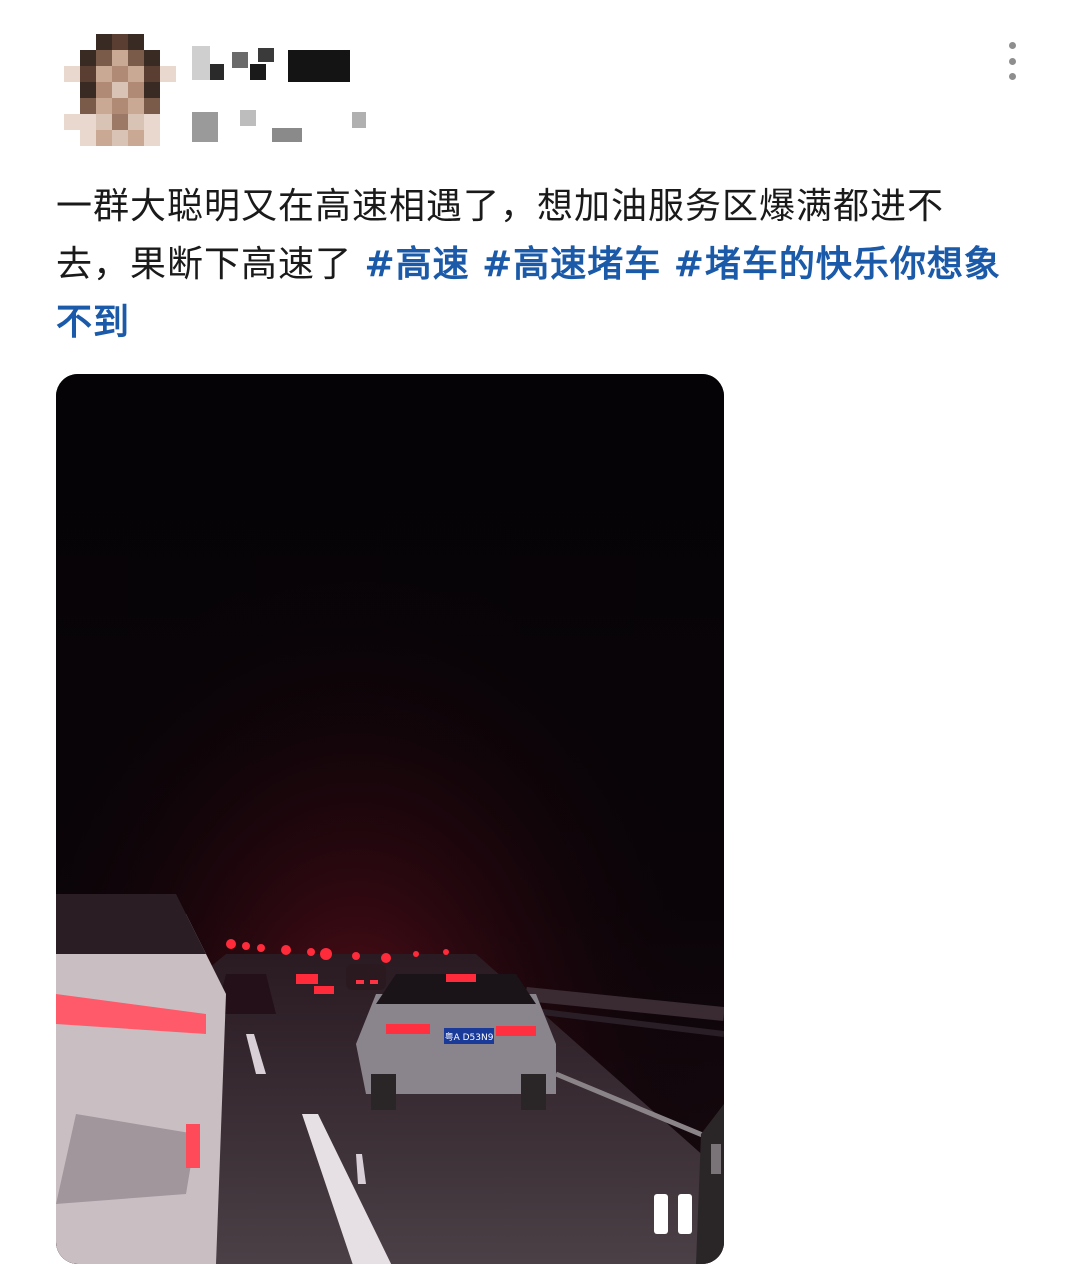 The width and height of the screenshot is (1080, 1272). I want to click on license-plate: 粤A D53N9, so click(469, 1037).